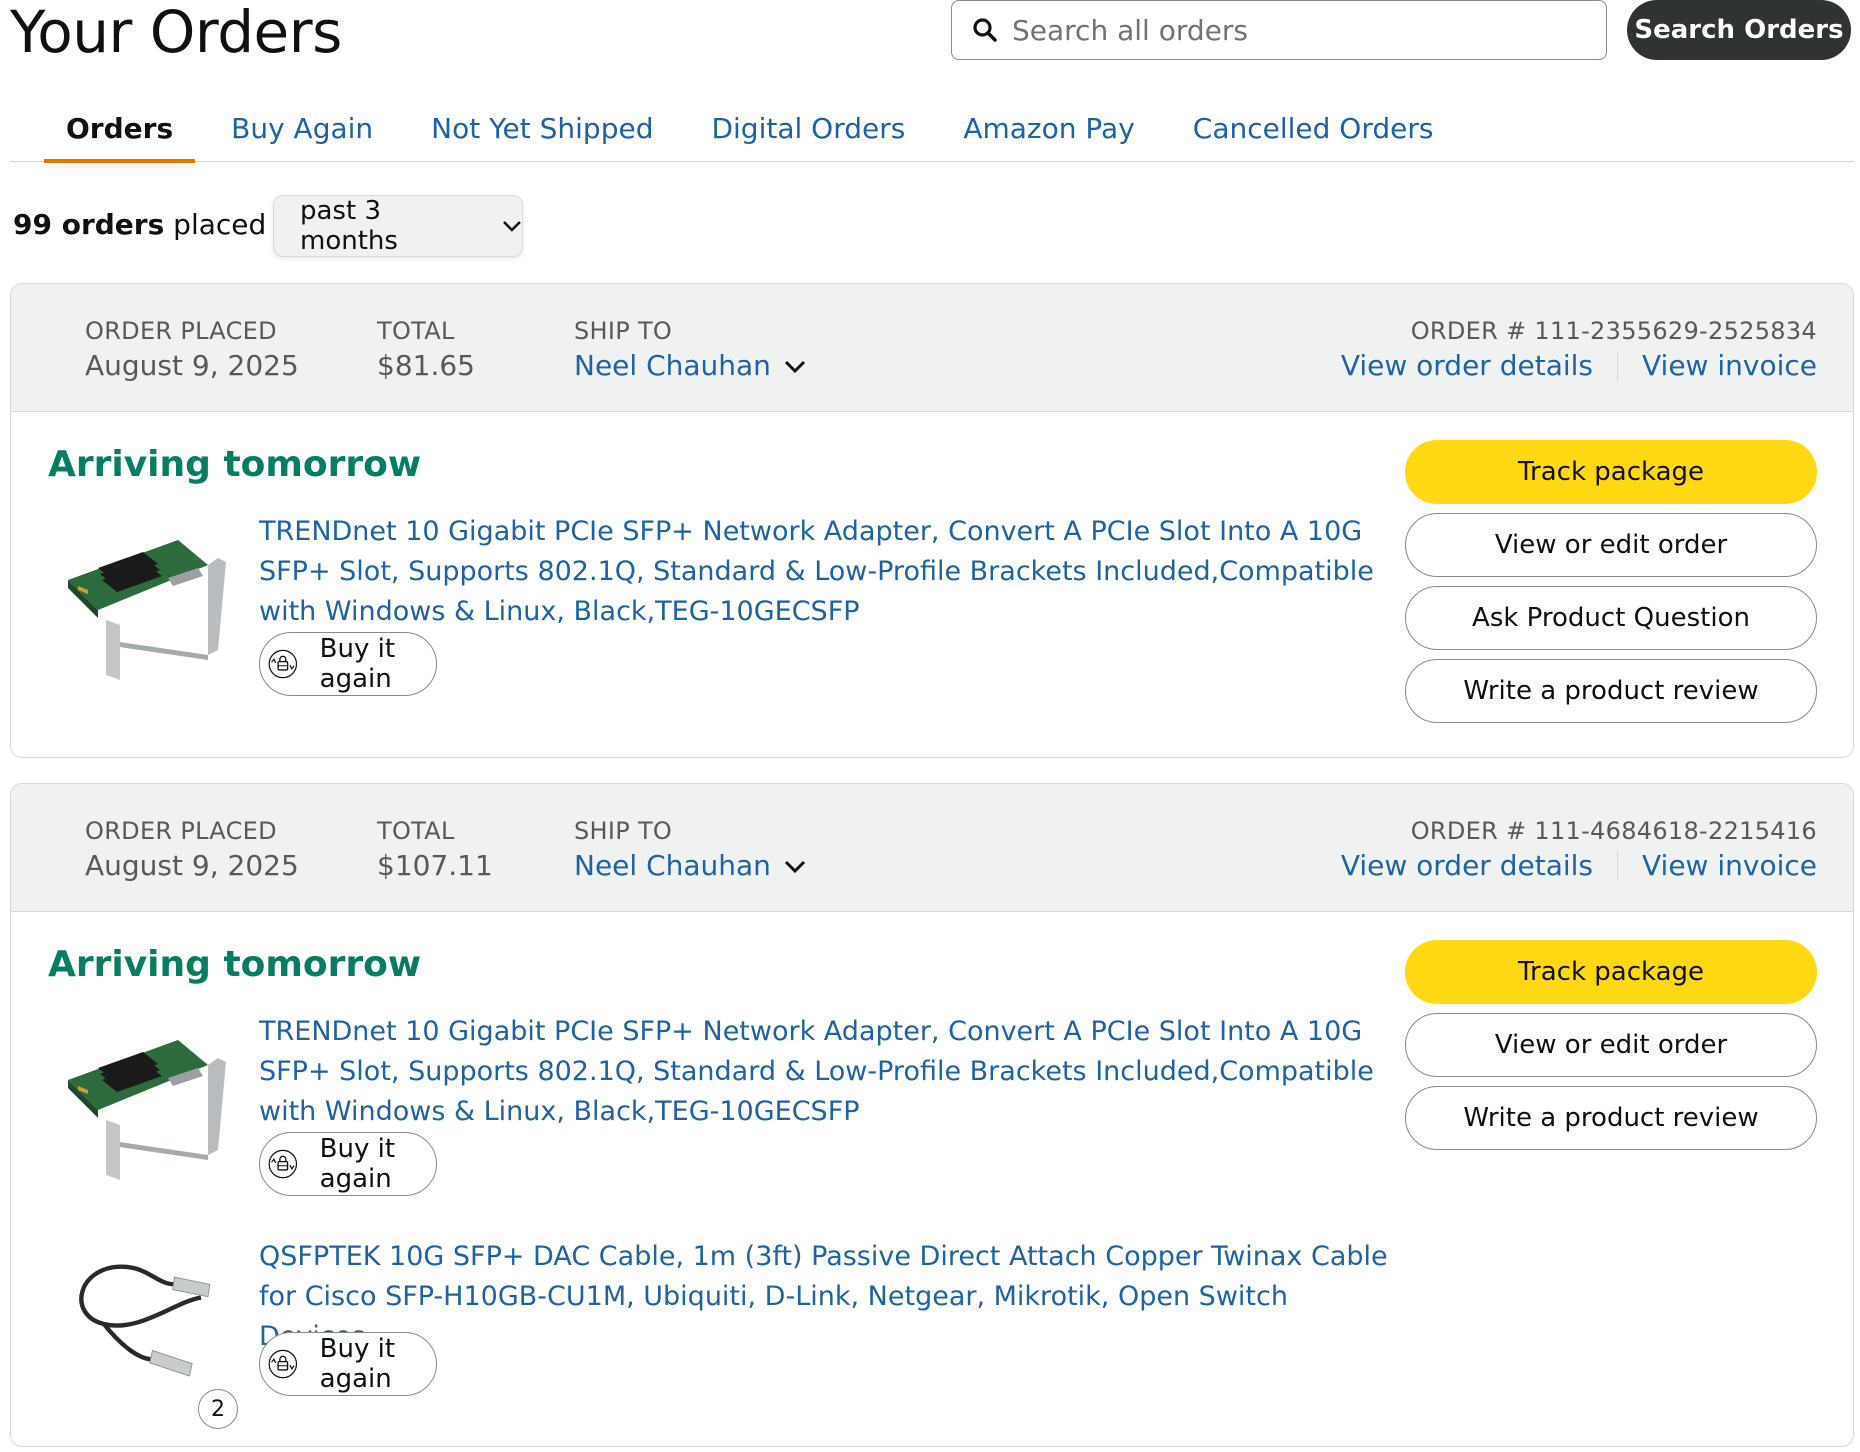 This screenshot has width=1860, height=1452. I want to click on total-col: TOTAL $81.65, so click(426, 351).